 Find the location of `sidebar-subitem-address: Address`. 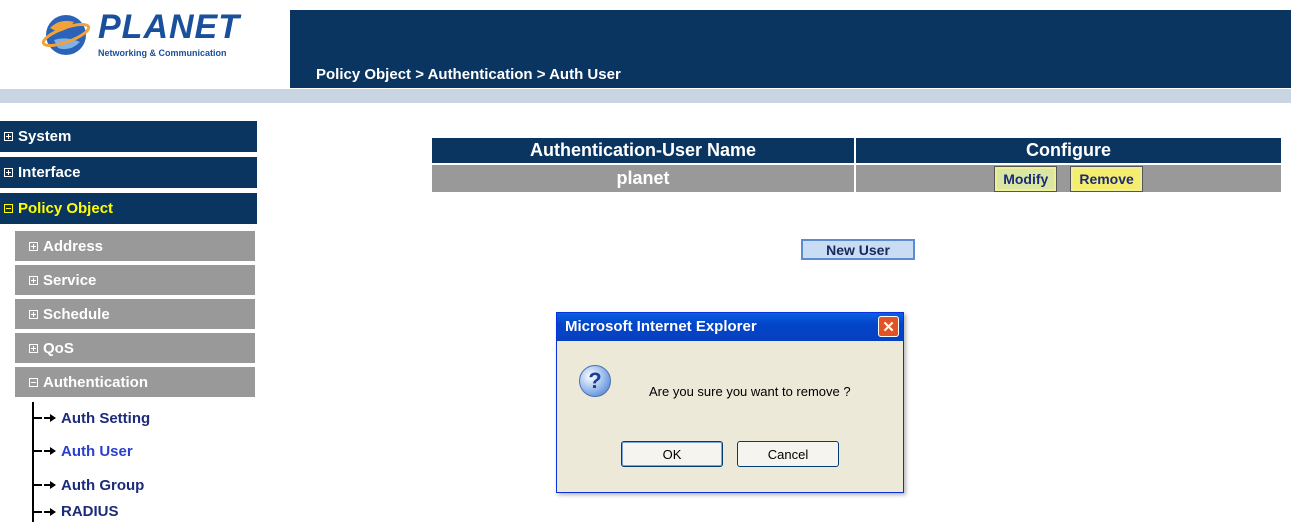

sidebar-subitem-address: Address is located at coordinates (135, 247).